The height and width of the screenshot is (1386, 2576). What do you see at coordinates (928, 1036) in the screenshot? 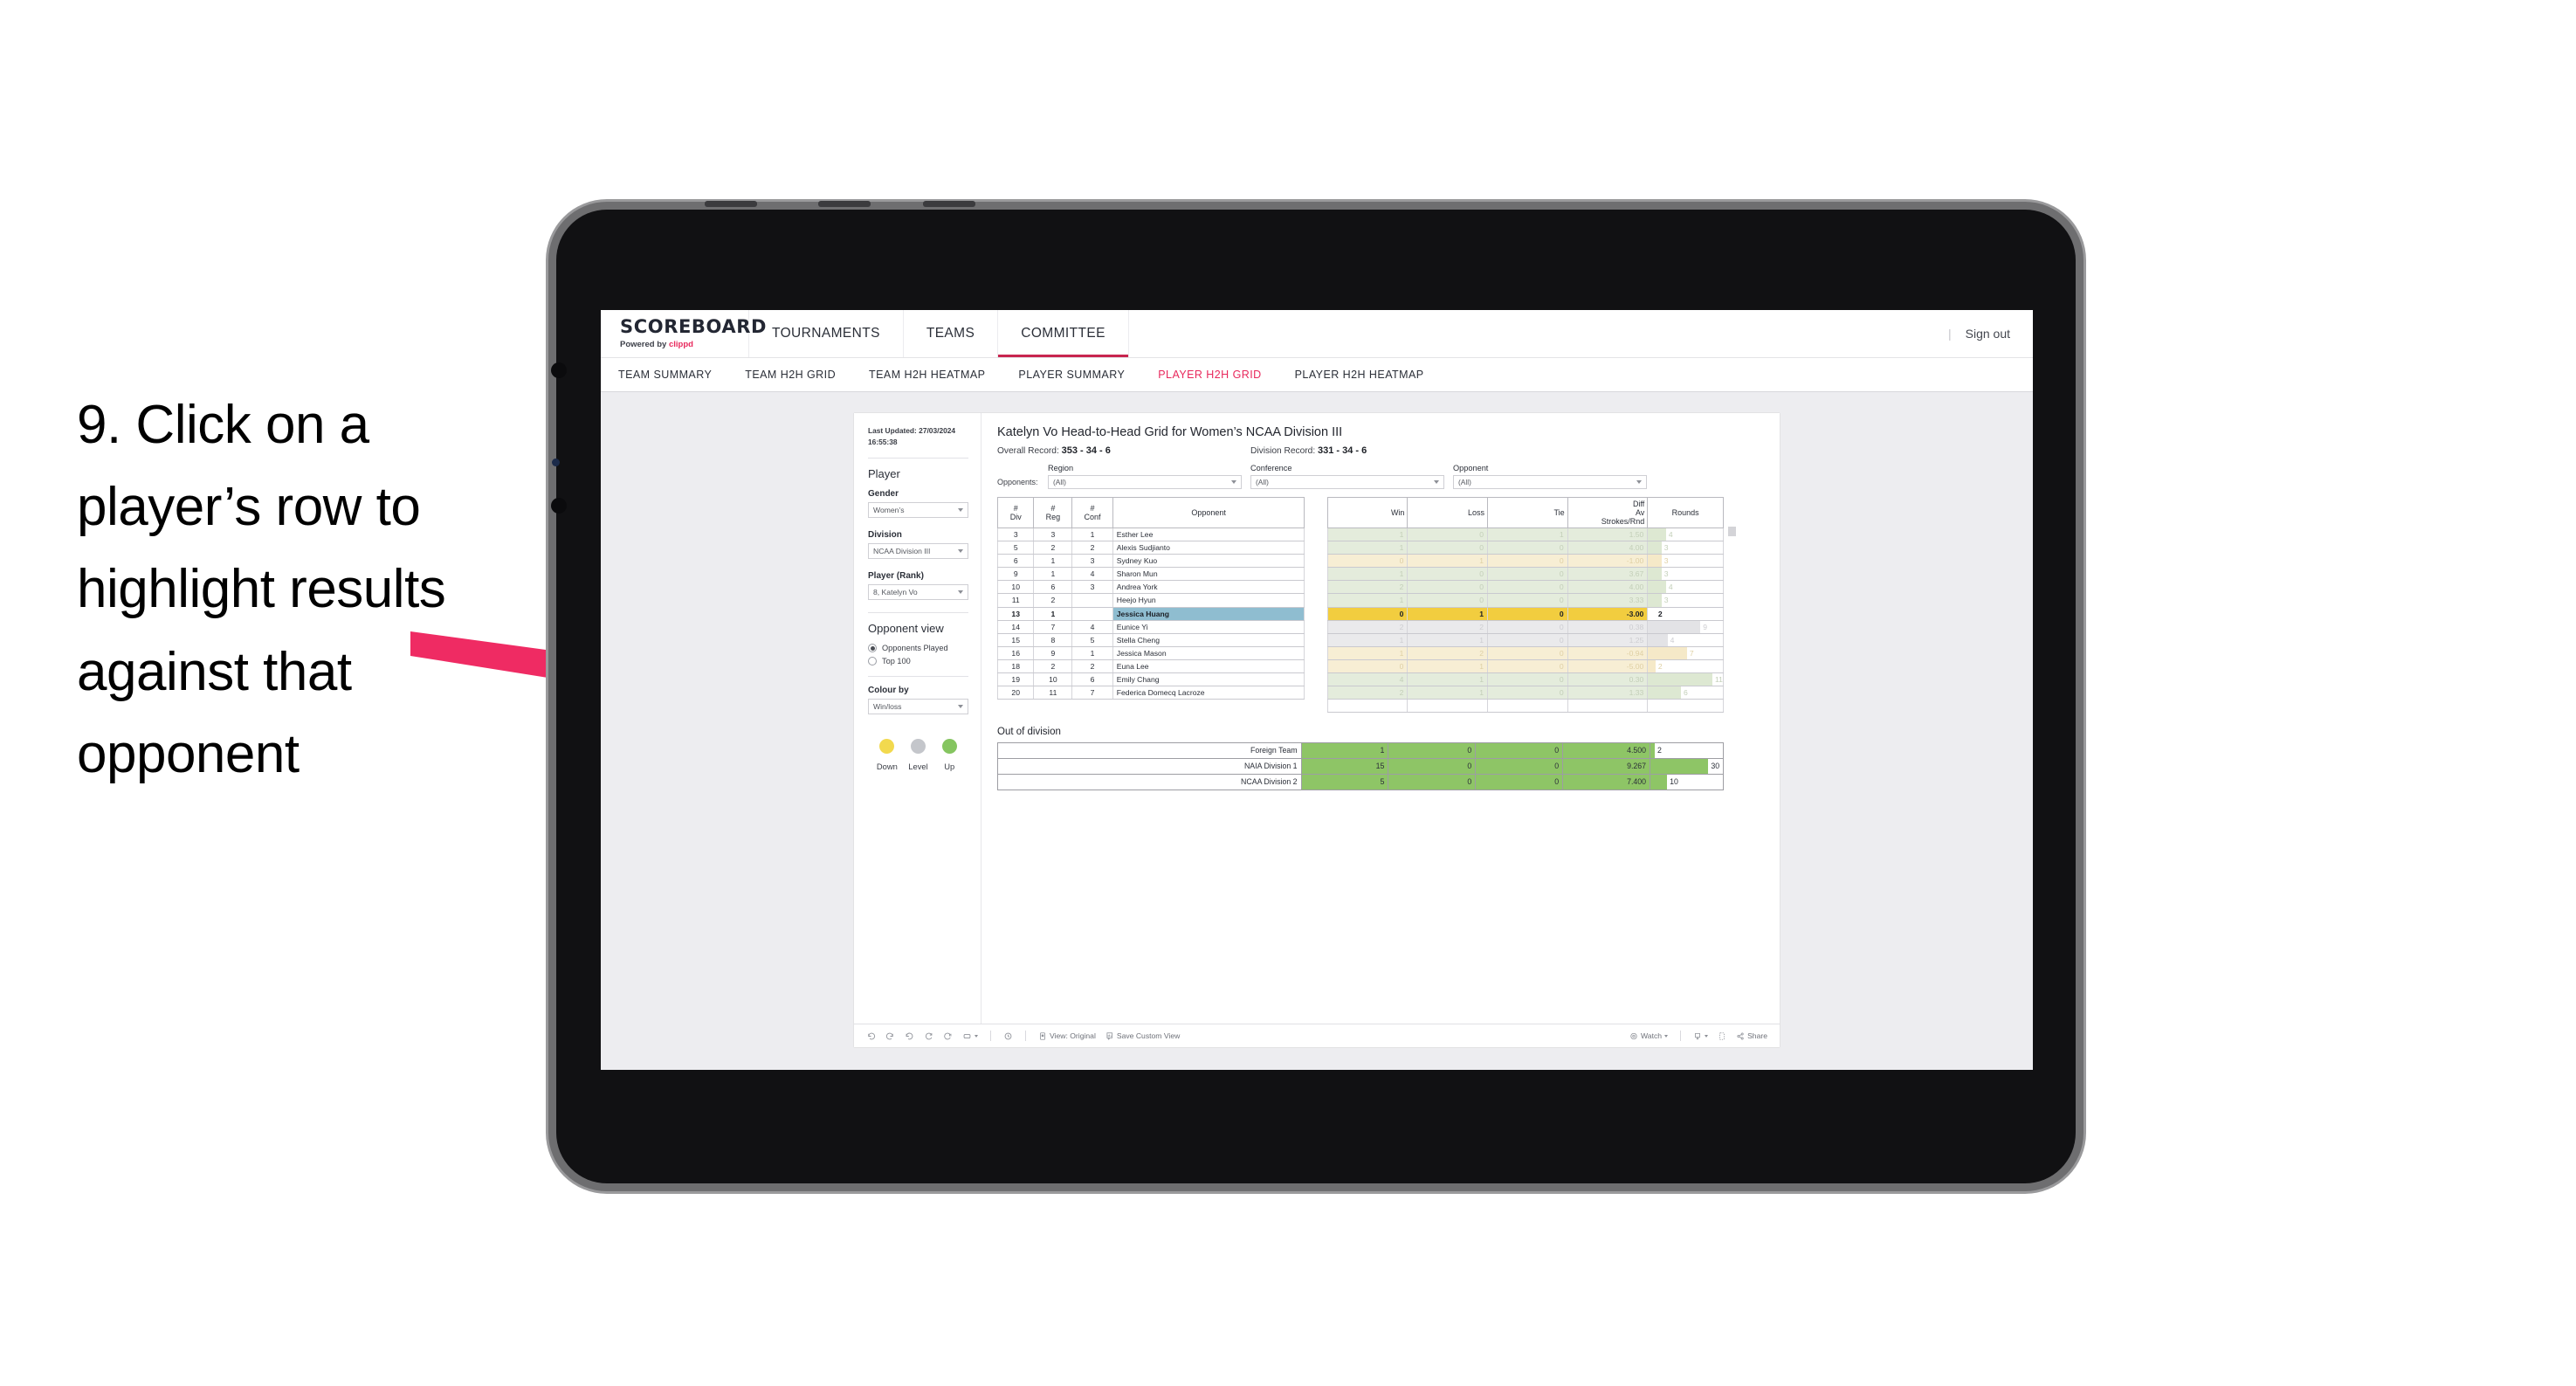
I see `refresh-icon` at bounding box center [928, 1036].